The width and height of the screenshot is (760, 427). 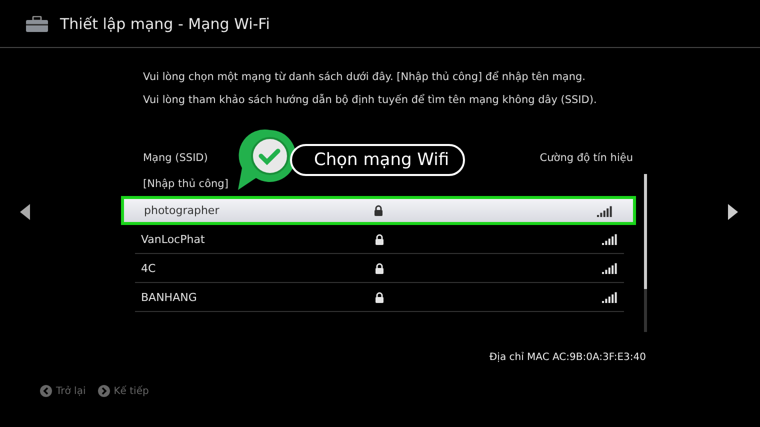 What do you see at coordinates (25, 212) in the screenshot?
I see `left-arrow-icon` at bounding box center [25, 212].